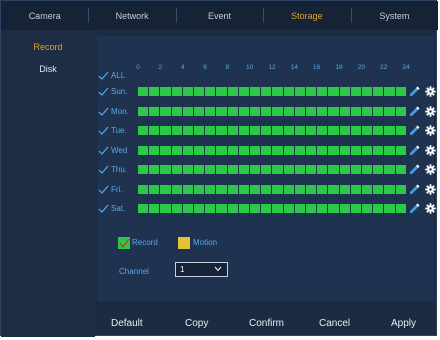  Describe the element at coordinates (403, 324) in the screenshot. I see `apply-button: Apply` at that location.